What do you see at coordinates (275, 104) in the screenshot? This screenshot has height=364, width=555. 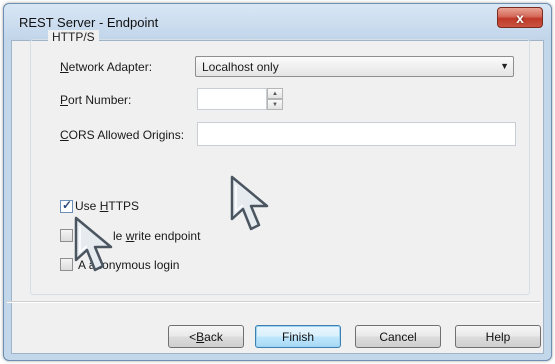 I see `spin-down-icon: ▼` at bounding box center [275, 104].